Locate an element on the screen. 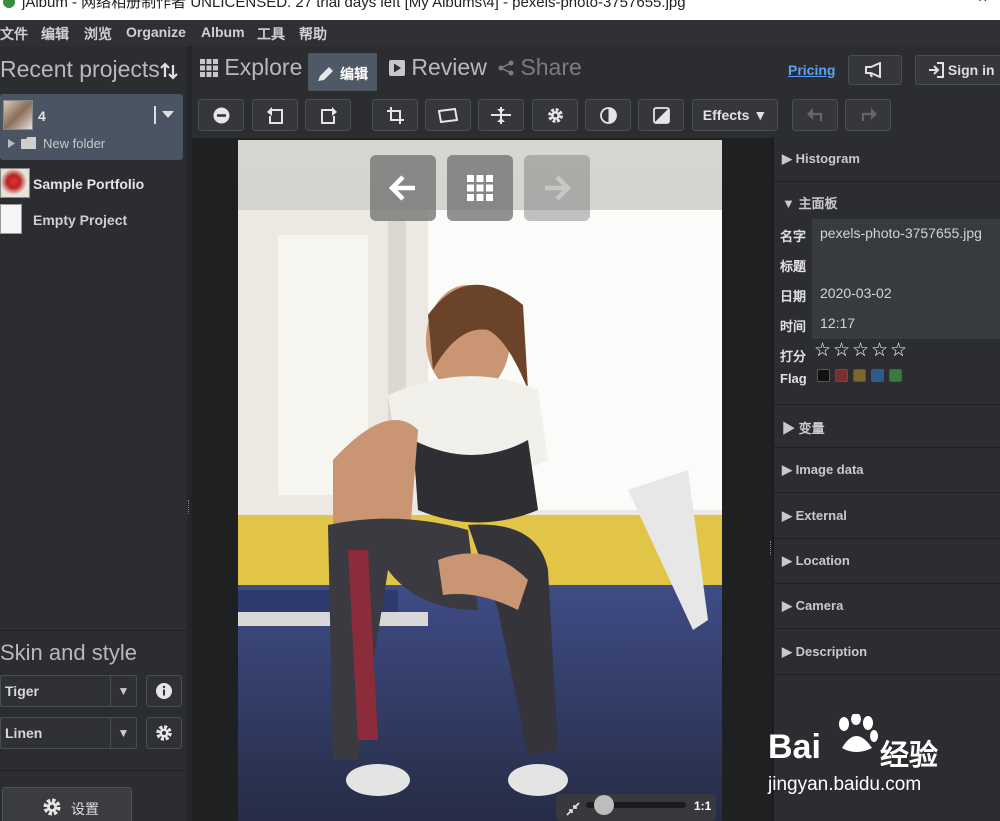  section-main-panel: ▼ 主面板 is located at coordinates (887, 201).